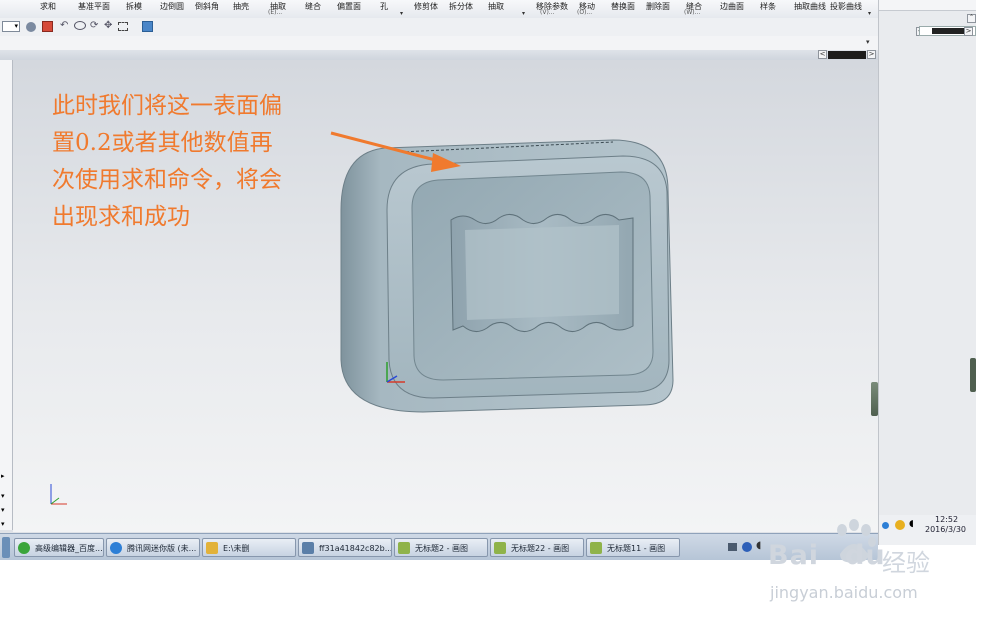 The image size is (1000, 625). I want to click on selection-toolbar: ▾ ↶ ⟳ ✥, so click(439, 27).